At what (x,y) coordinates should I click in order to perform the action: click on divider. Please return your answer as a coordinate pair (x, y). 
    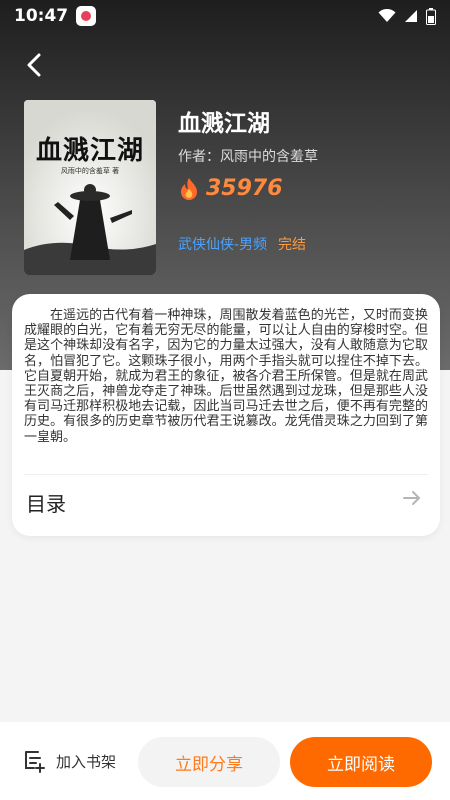
    Looking at the image, I should click on (226, 474).